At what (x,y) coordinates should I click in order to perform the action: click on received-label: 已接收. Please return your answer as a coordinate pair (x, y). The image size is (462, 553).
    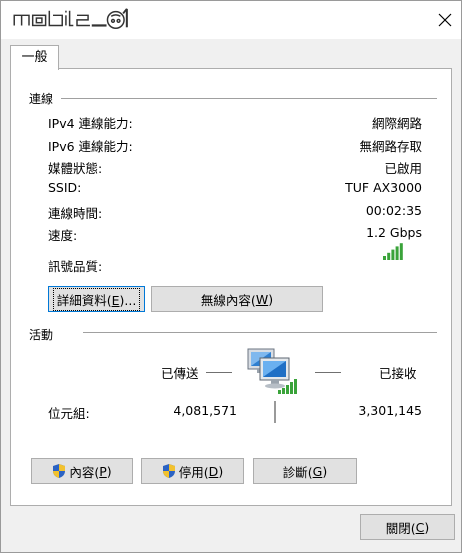
    Looking at the image, I should click on (398, 373).